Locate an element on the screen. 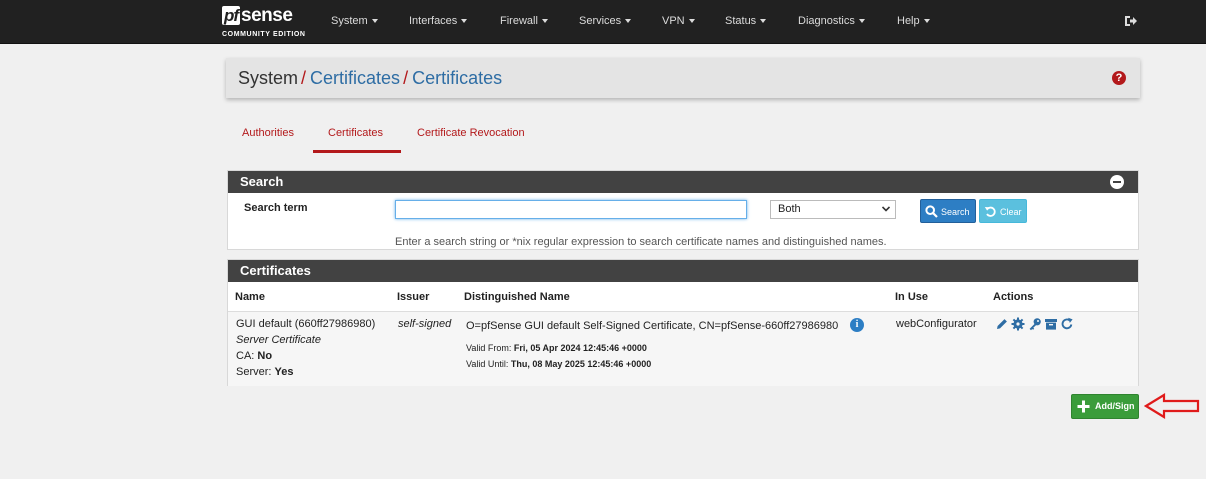 The width and height of the screenshot is (1206, 479). help-icon: ? is located at coordinates (1119, 78).